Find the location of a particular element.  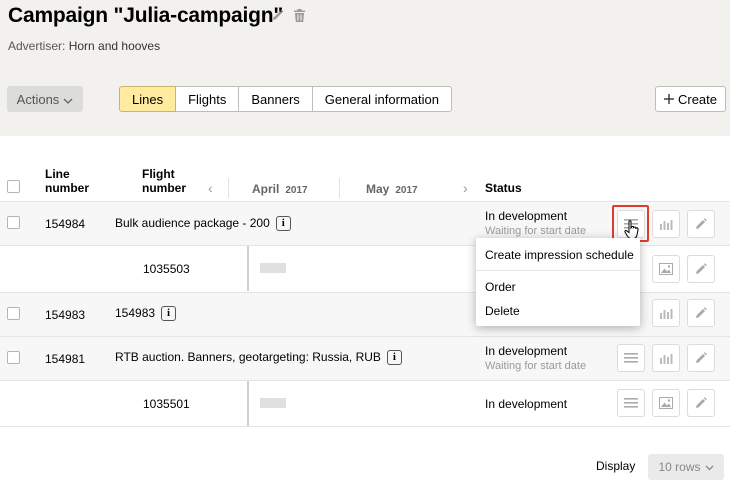

col-line-label-1: Line is located at coordinates (57, 174).